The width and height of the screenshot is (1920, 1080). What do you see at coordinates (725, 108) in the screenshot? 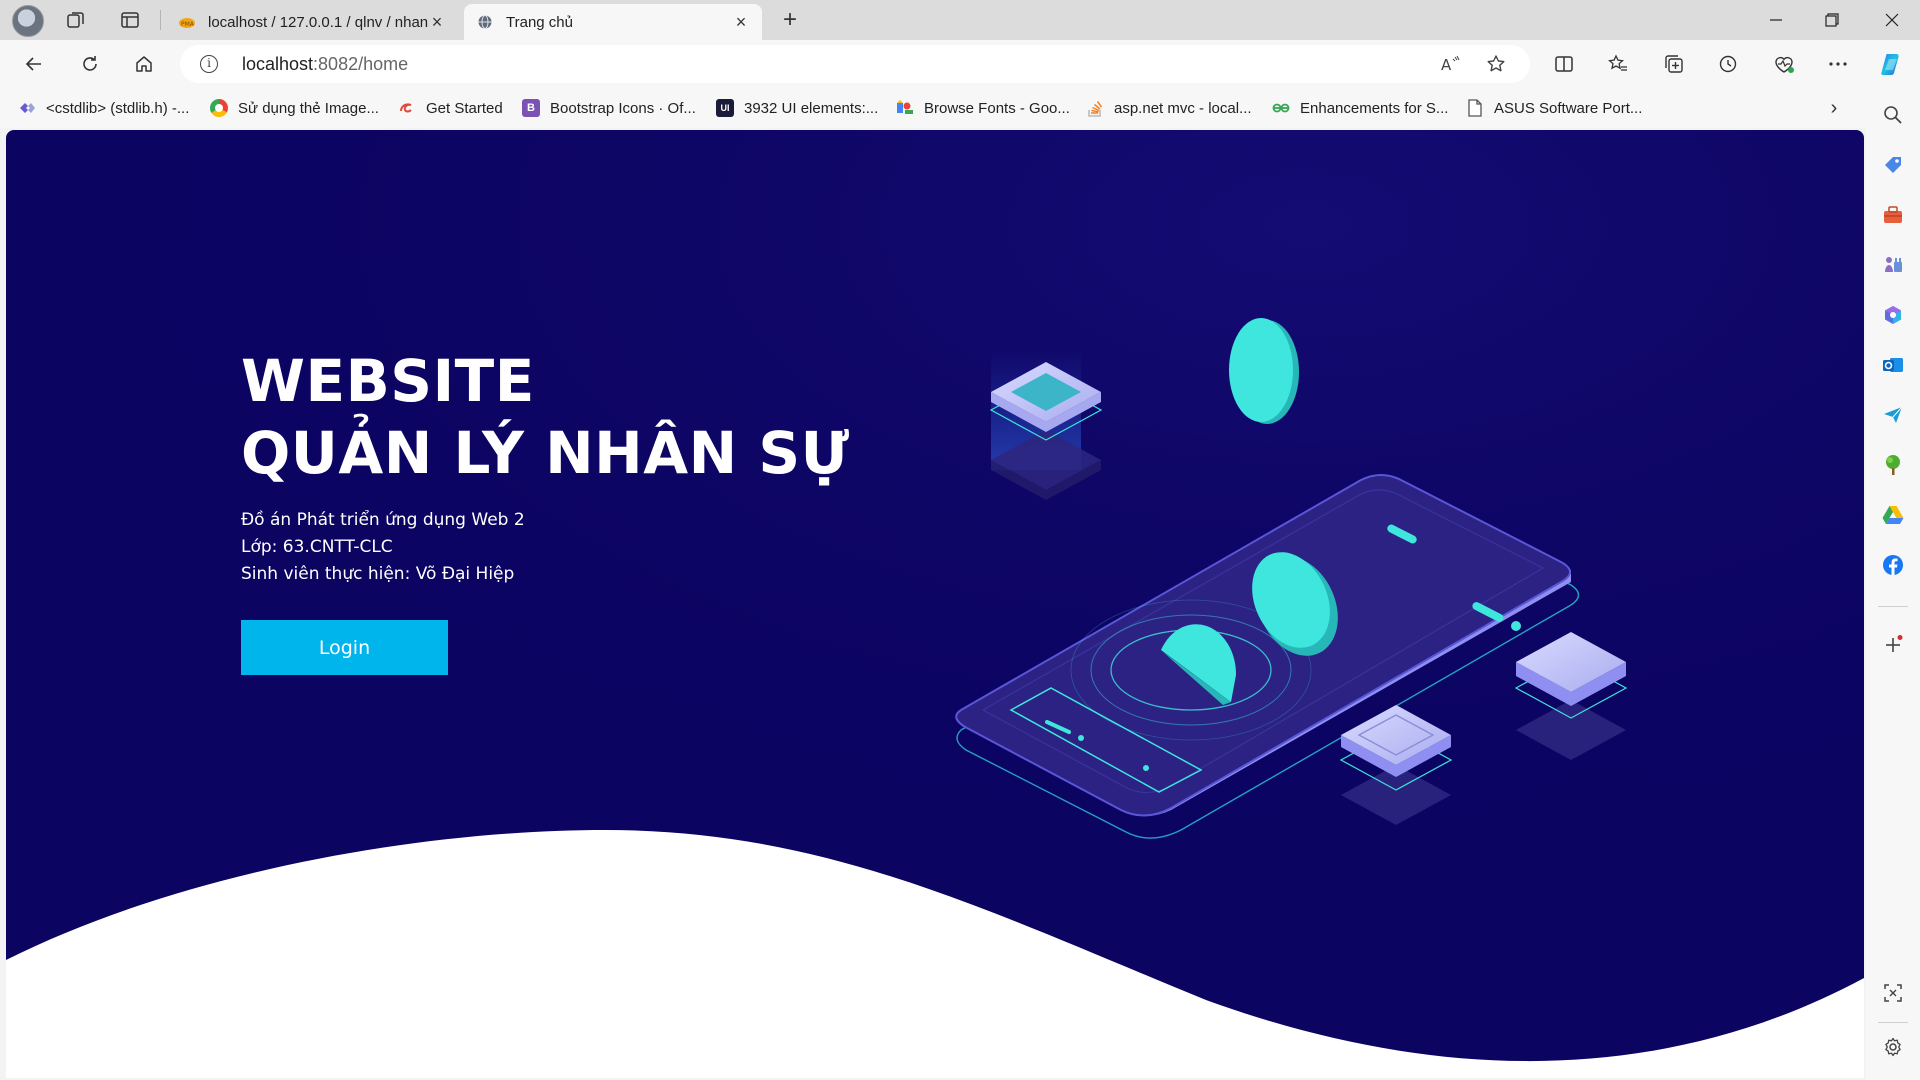
I see `uiverse-icon: UI` at bounding box center [725, 108].